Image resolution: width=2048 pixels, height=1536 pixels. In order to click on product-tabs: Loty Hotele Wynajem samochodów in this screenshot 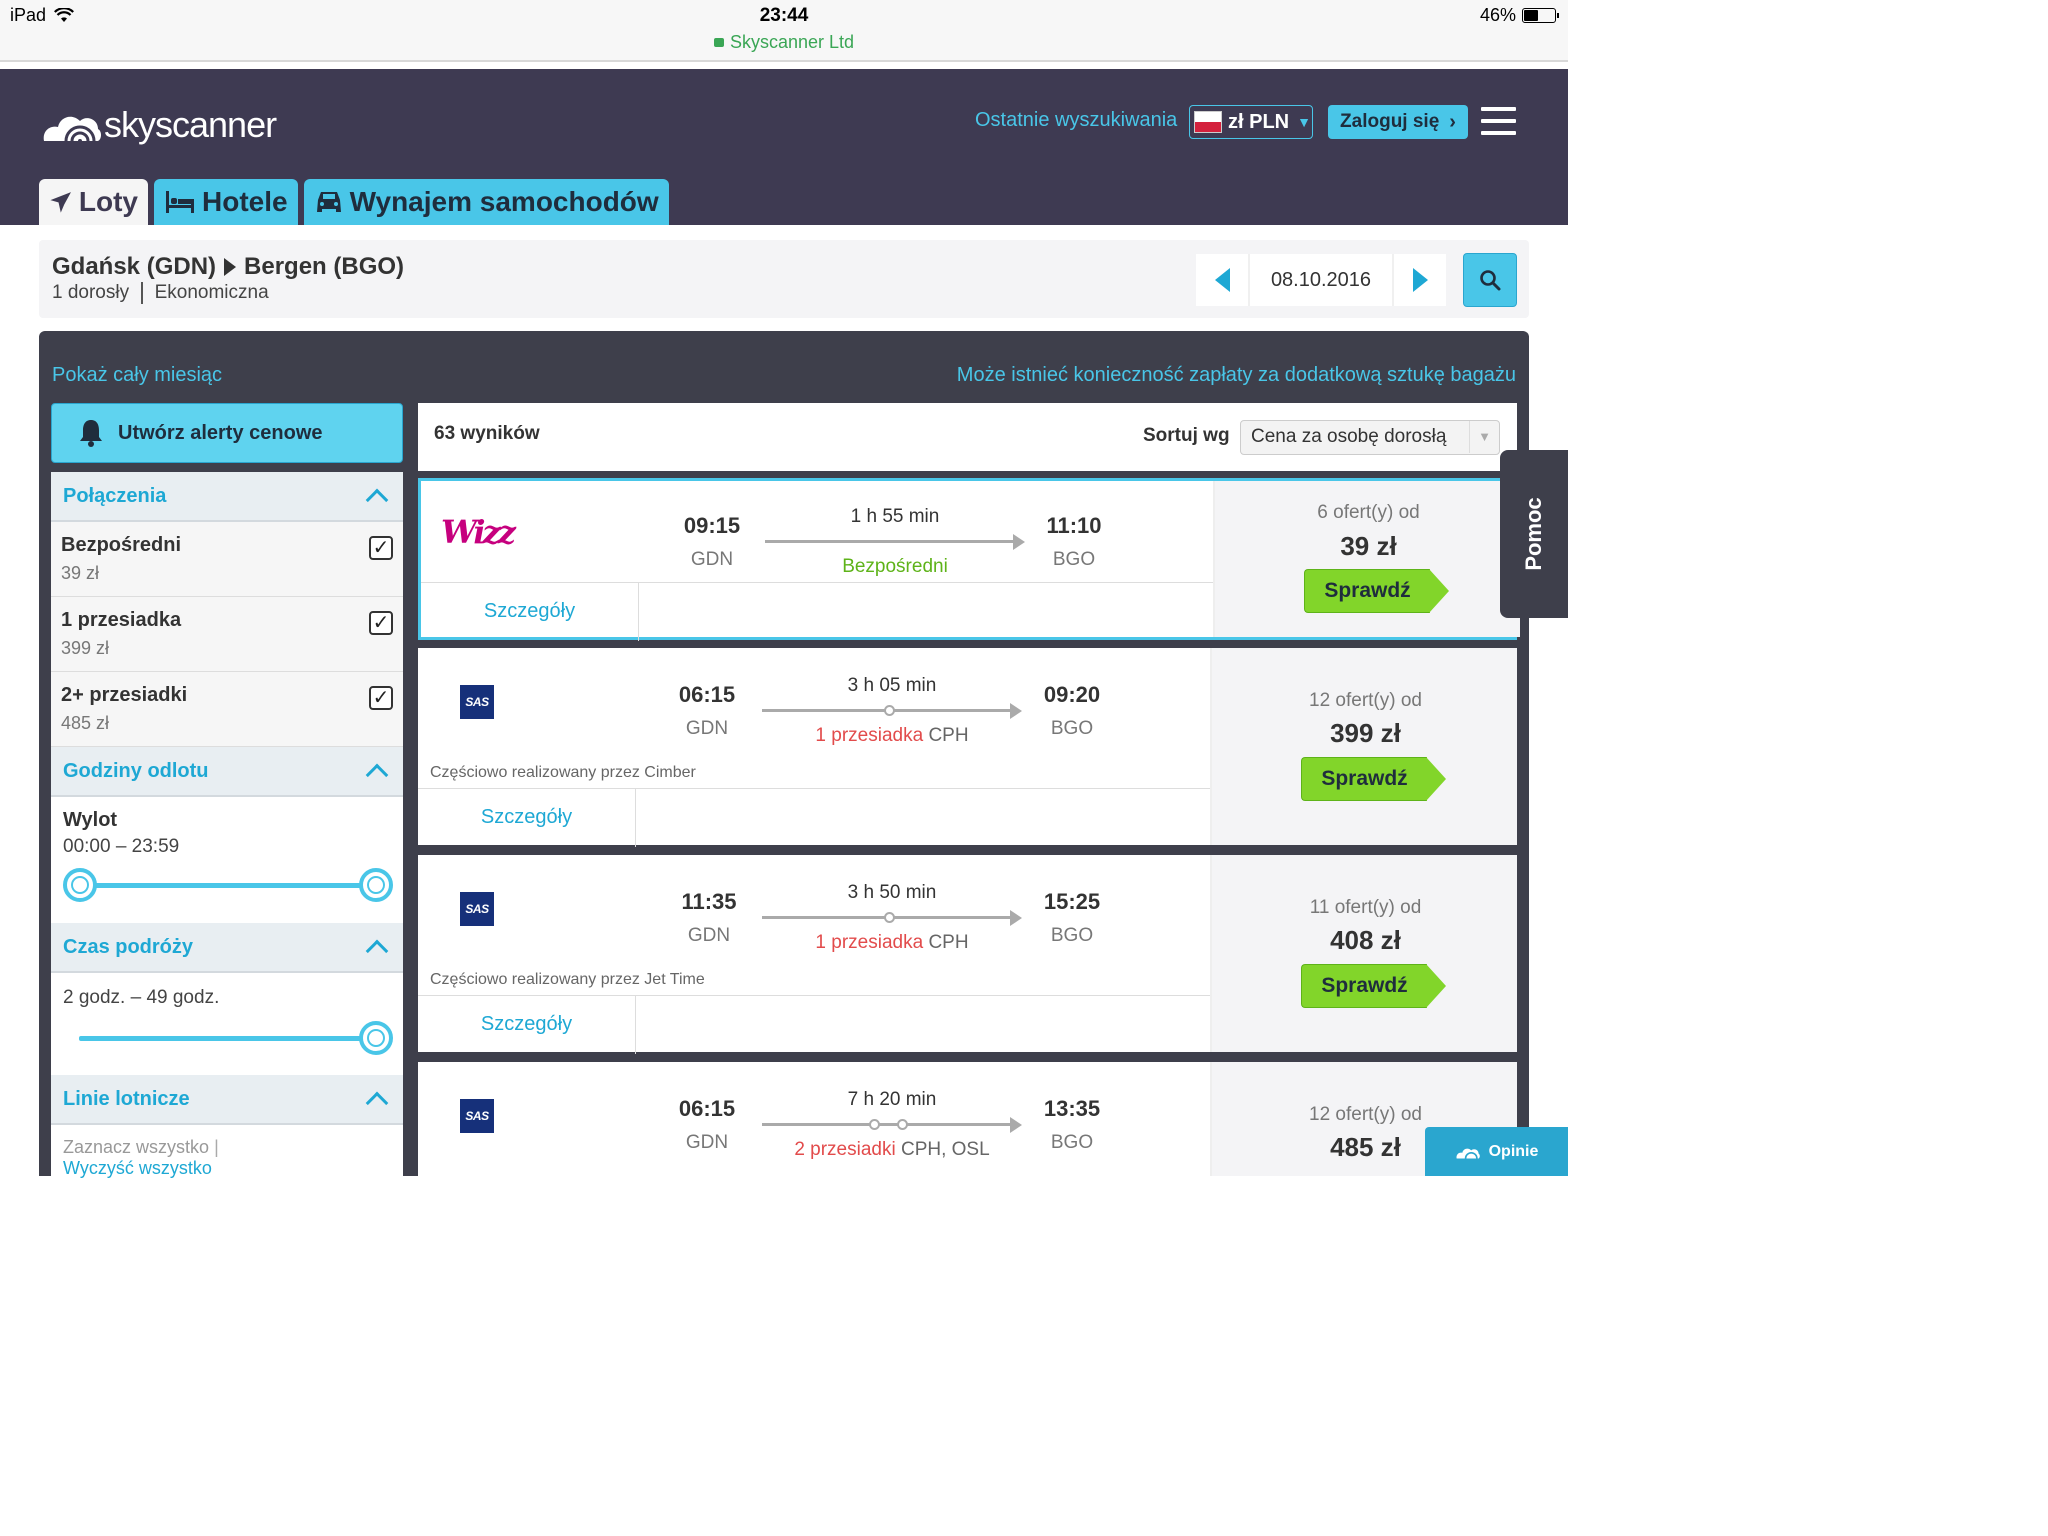, I will do `click(354, 202)`.